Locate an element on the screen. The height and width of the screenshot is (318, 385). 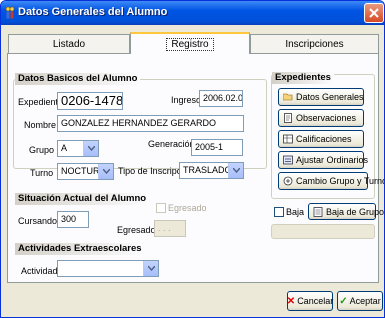
calificaciones-button: Calificaciones is located at coordinates (321, 139).